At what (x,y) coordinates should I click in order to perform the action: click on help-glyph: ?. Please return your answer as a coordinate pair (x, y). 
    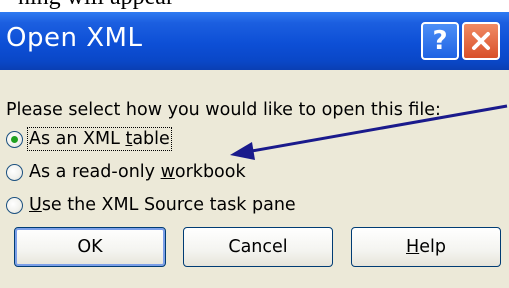
    Looking at the image, I should click on (440, 41).